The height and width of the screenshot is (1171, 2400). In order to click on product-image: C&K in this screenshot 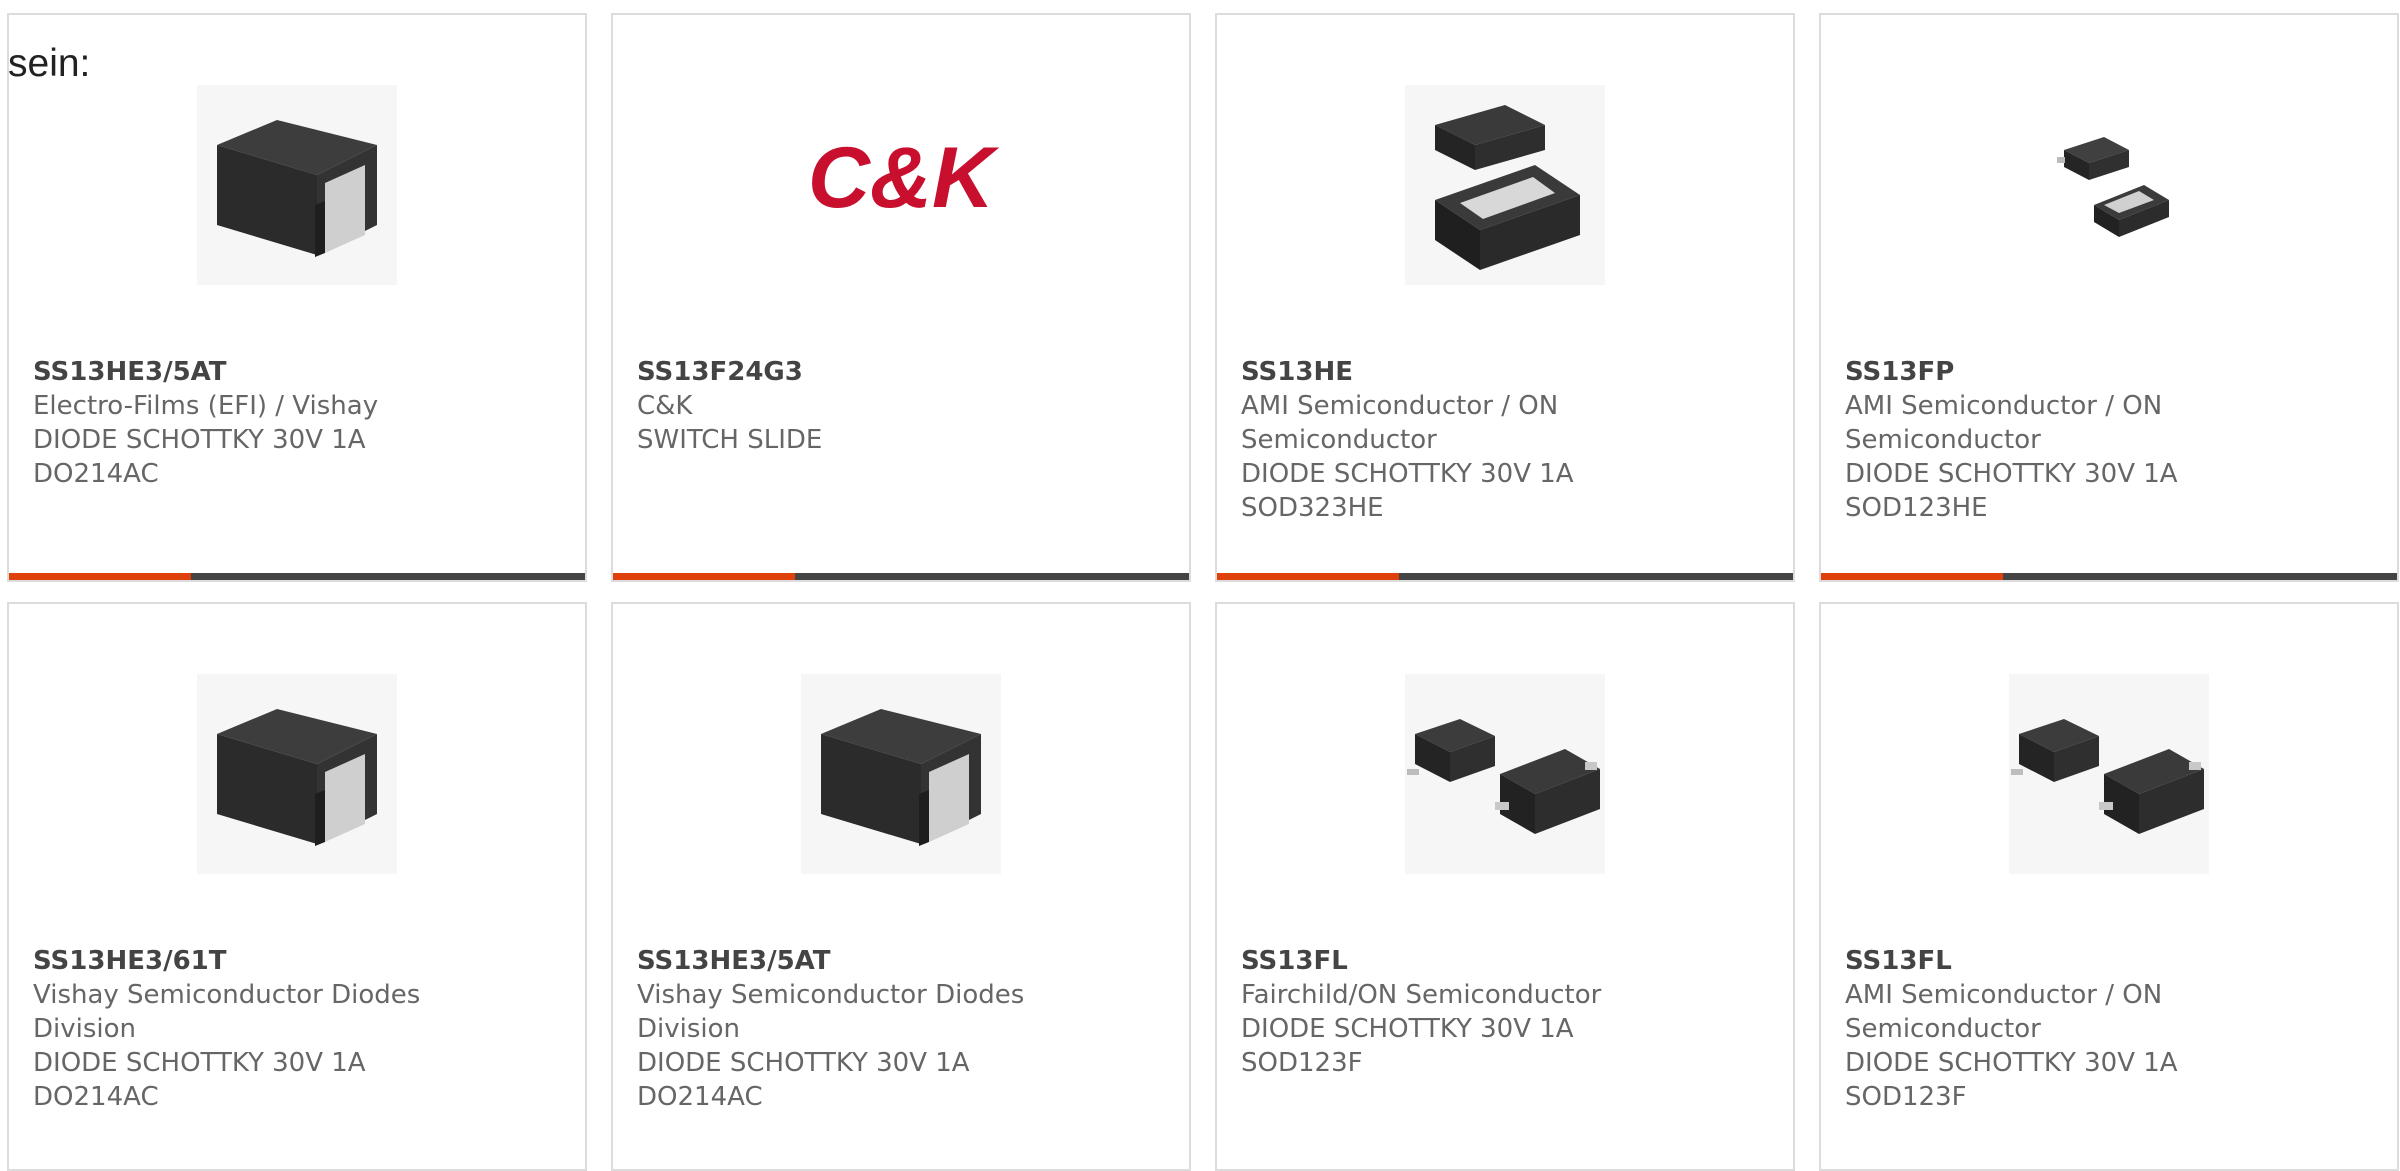, I will do `click(901, 185)`.